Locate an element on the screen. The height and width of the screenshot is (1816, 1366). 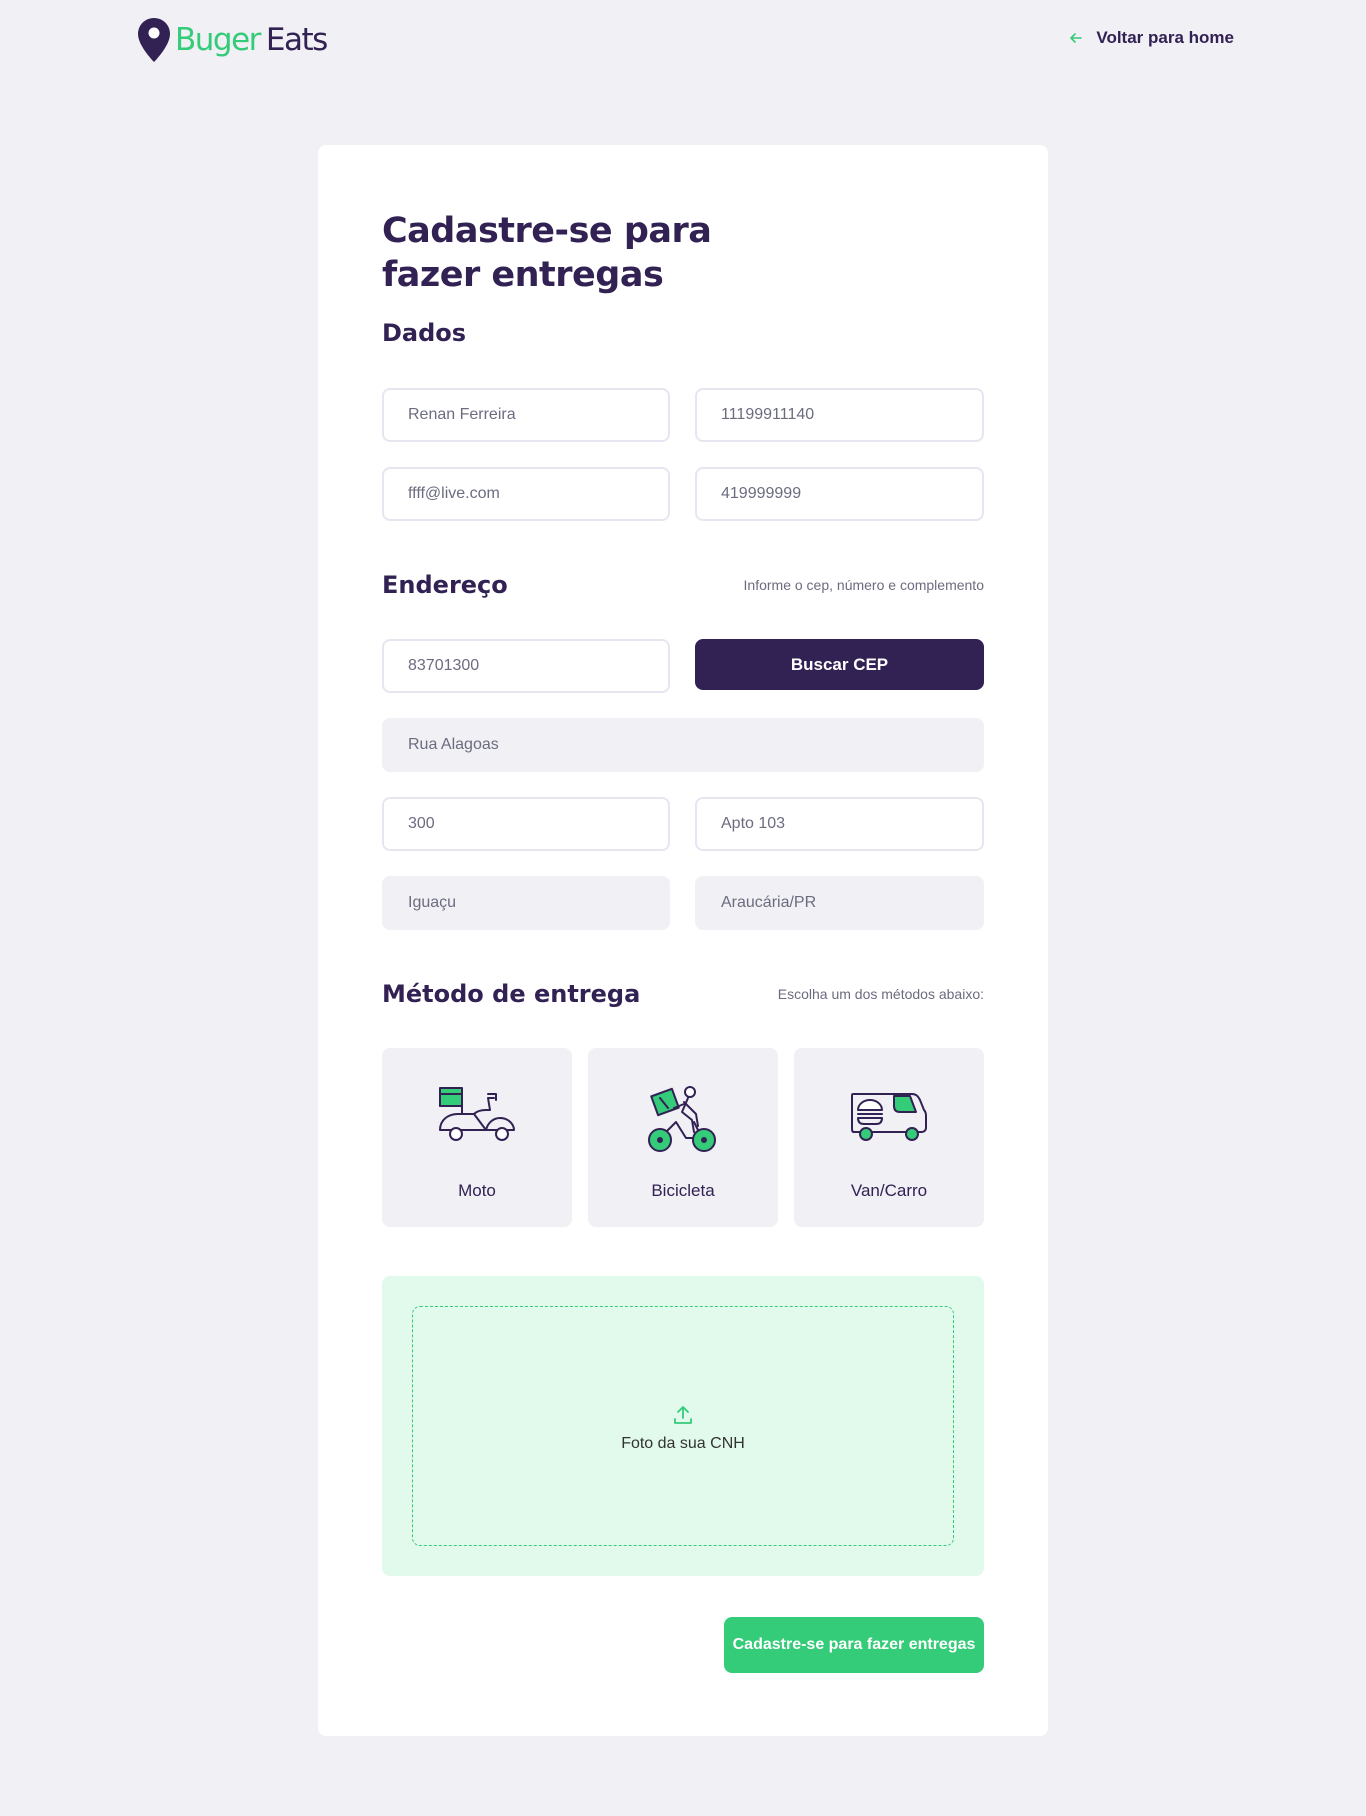
delivery-method-moto: Moto is located at coordinates (477, 1137).